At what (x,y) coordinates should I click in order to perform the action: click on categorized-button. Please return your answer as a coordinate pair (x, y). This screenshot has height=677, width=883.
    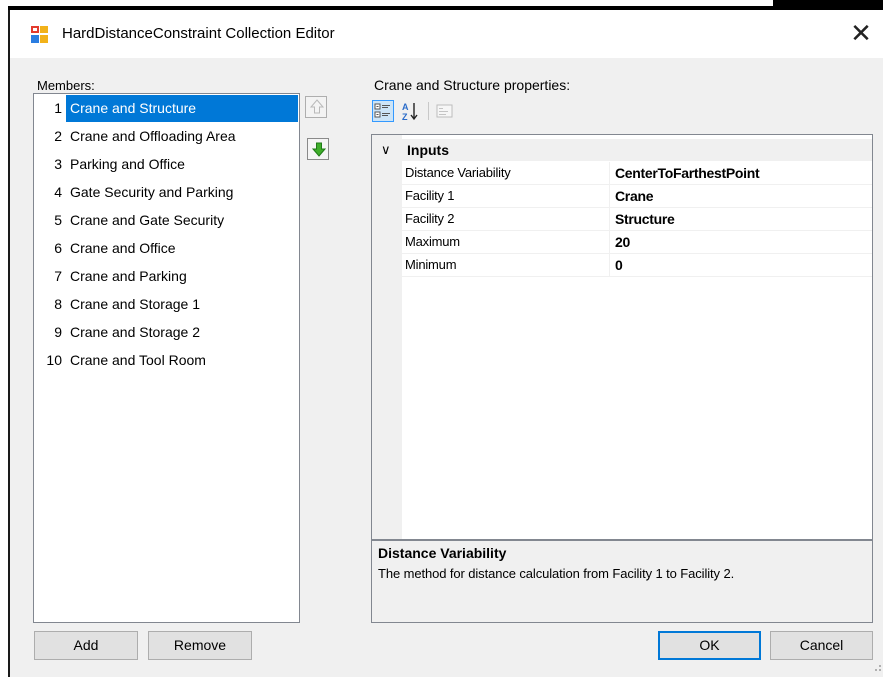
    Looking at the image, I should click on (383, 111).